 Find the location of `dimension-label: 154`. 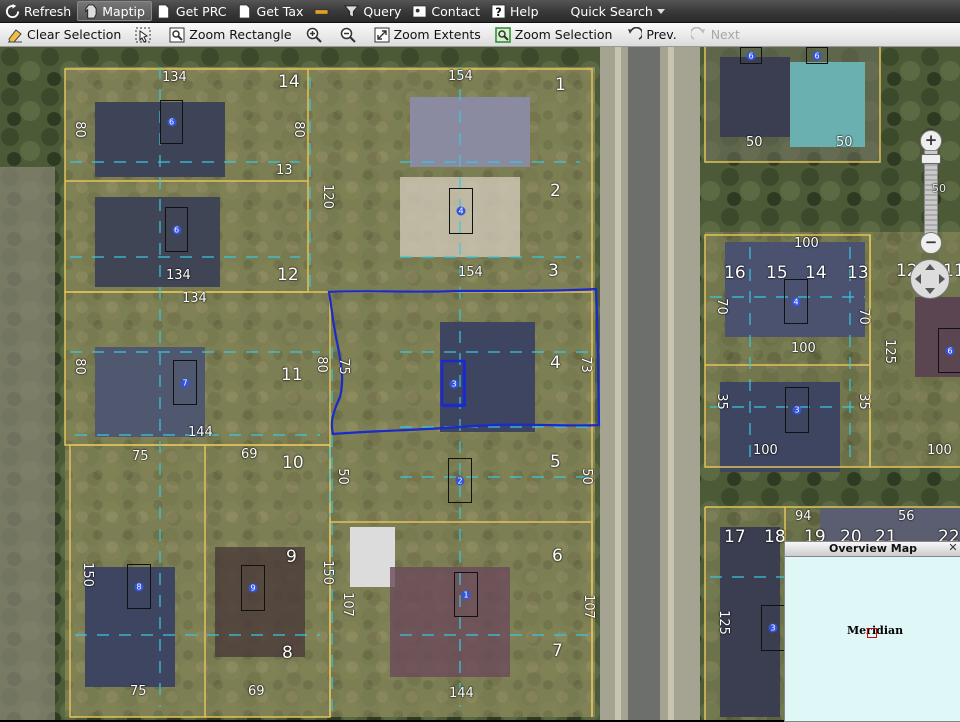

dimension-label: 154 is located at coordinates (460, 76).